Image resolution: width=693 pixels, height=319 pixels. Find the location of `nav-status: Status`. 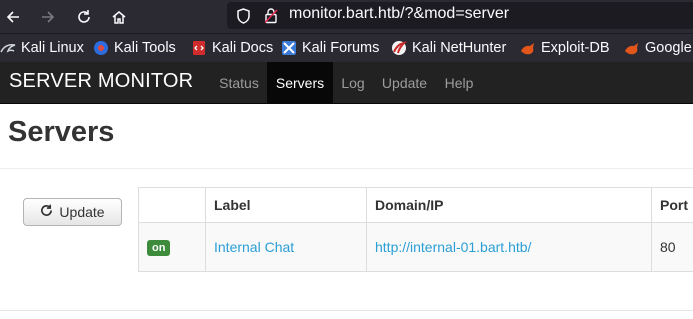

nav-status: Status is located at coordinates (239, 82).